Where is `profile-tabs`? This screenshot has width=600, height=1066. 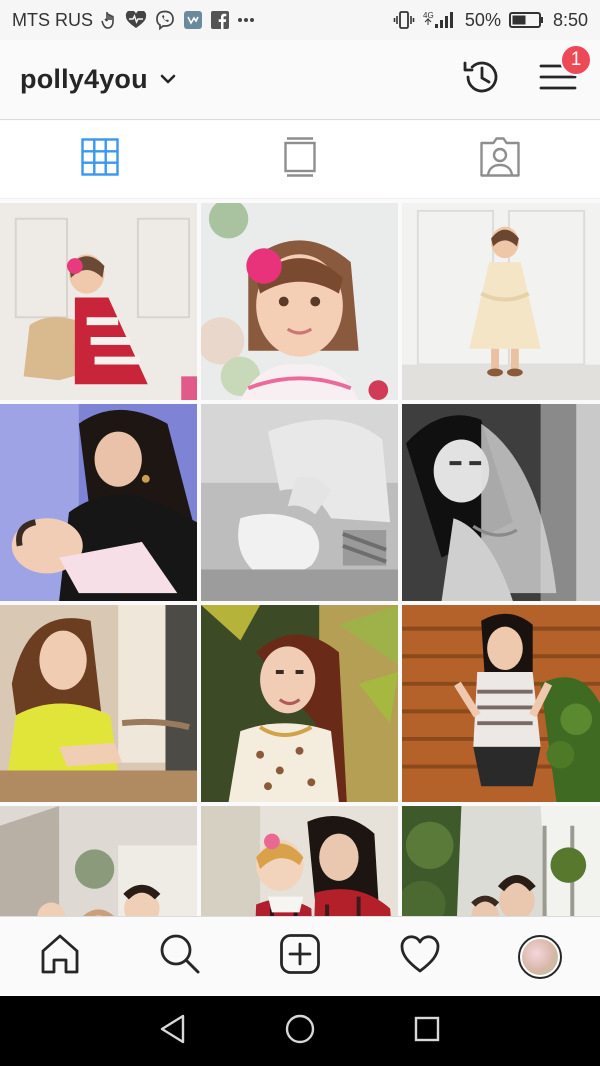
profile-tabs is located at coordinates (300, 160).